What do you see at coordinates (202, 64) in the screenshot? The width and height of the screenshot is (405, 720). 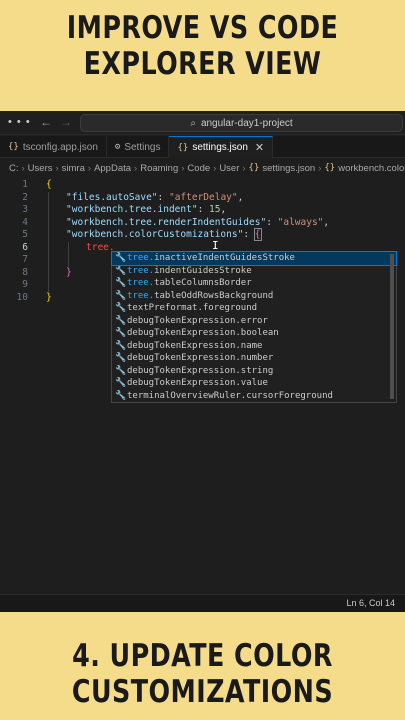 I see `banner-title-line-2: EXPLORER VIEW` at bounding box center [202, 64].